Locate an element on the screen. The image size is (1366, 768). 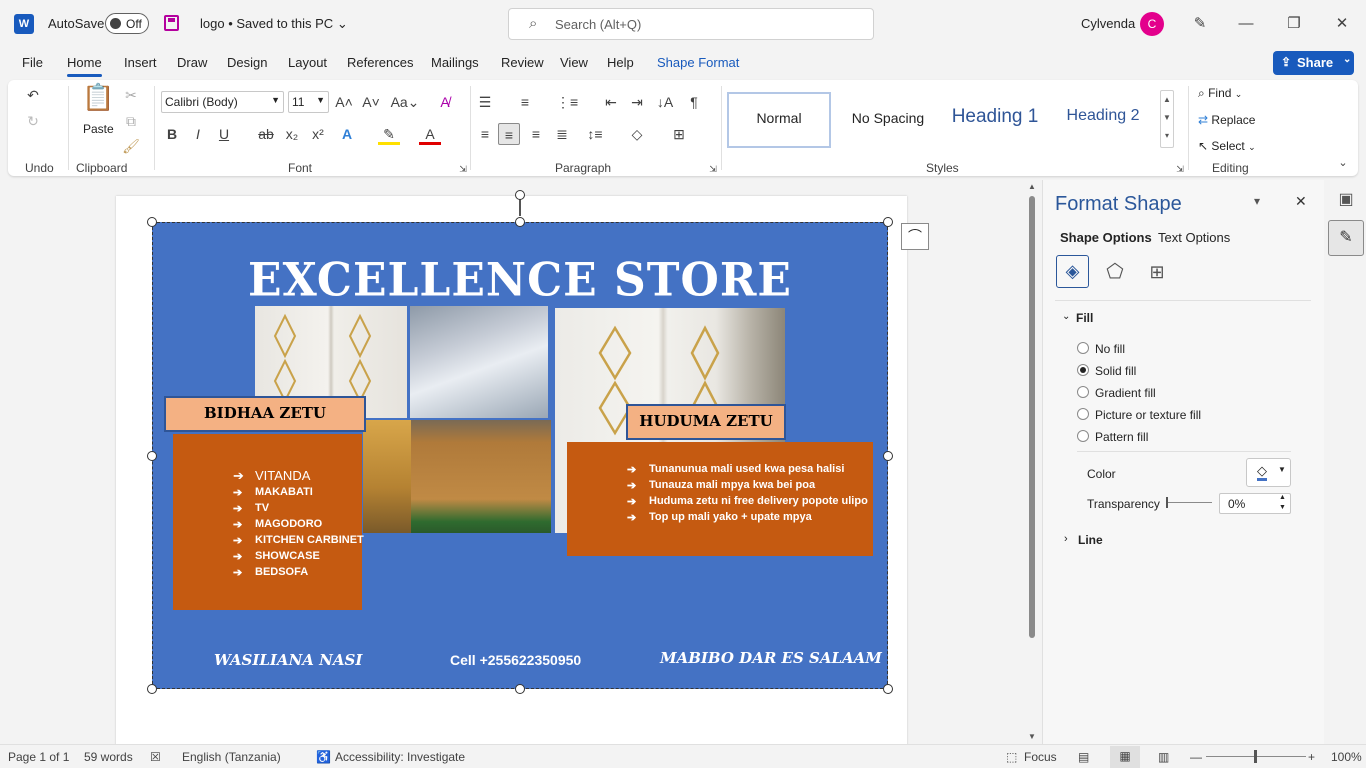
fill-heading: Fill is located at coordinates (1084, 318).